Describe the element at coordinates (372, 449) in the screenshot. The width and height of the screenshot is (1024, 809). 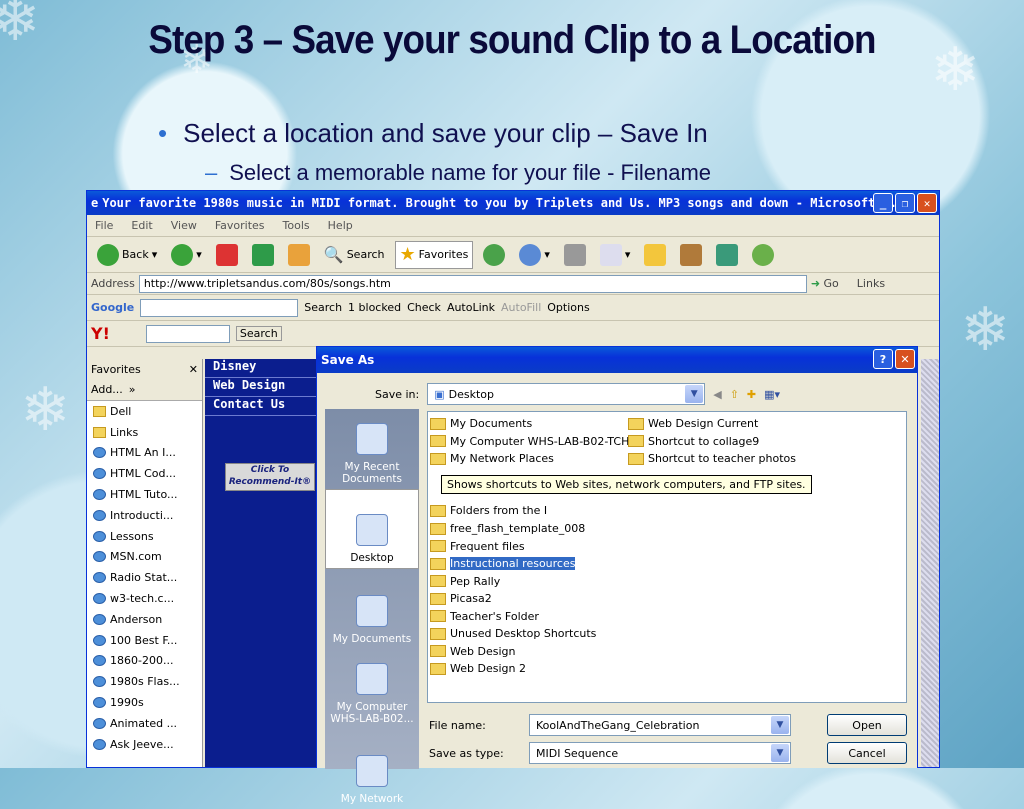
I see `place-item: My Recent Documents` at that location.